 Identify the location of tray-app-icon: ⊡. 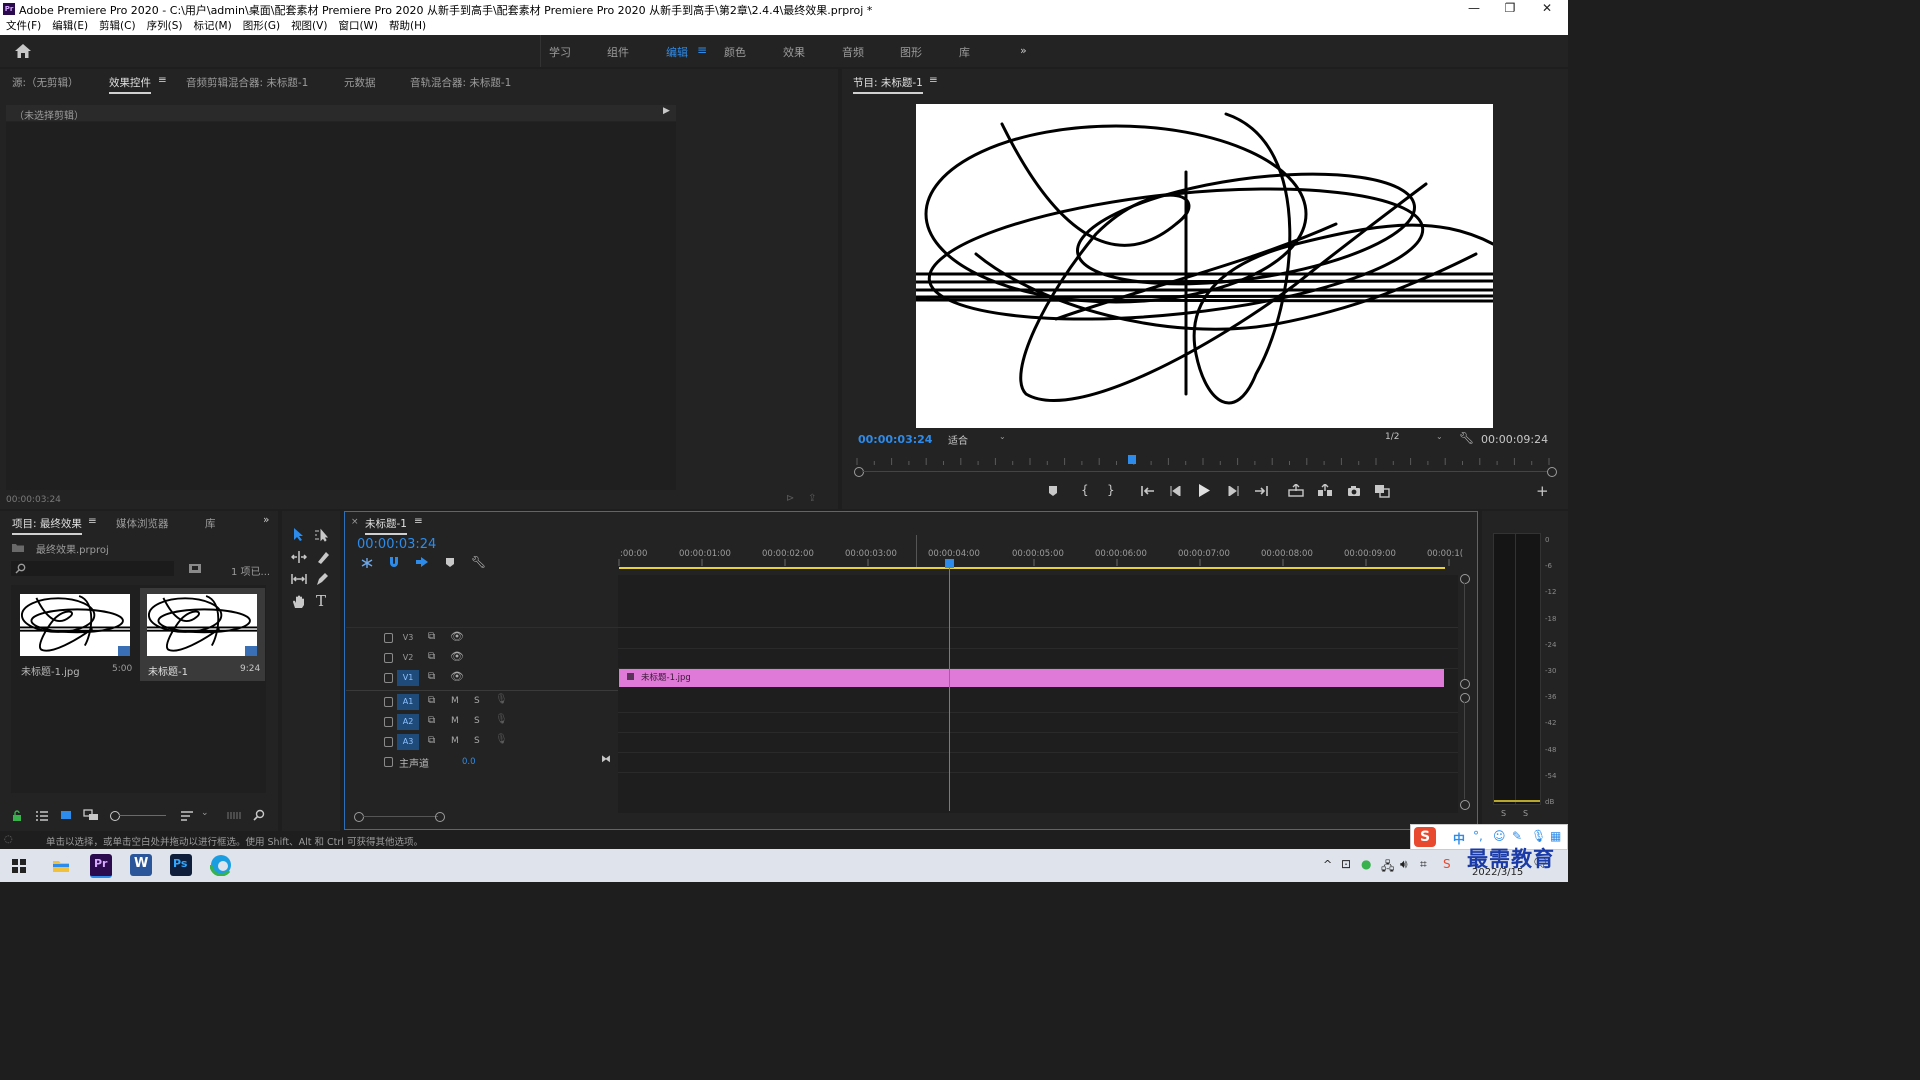
(1346, 864).